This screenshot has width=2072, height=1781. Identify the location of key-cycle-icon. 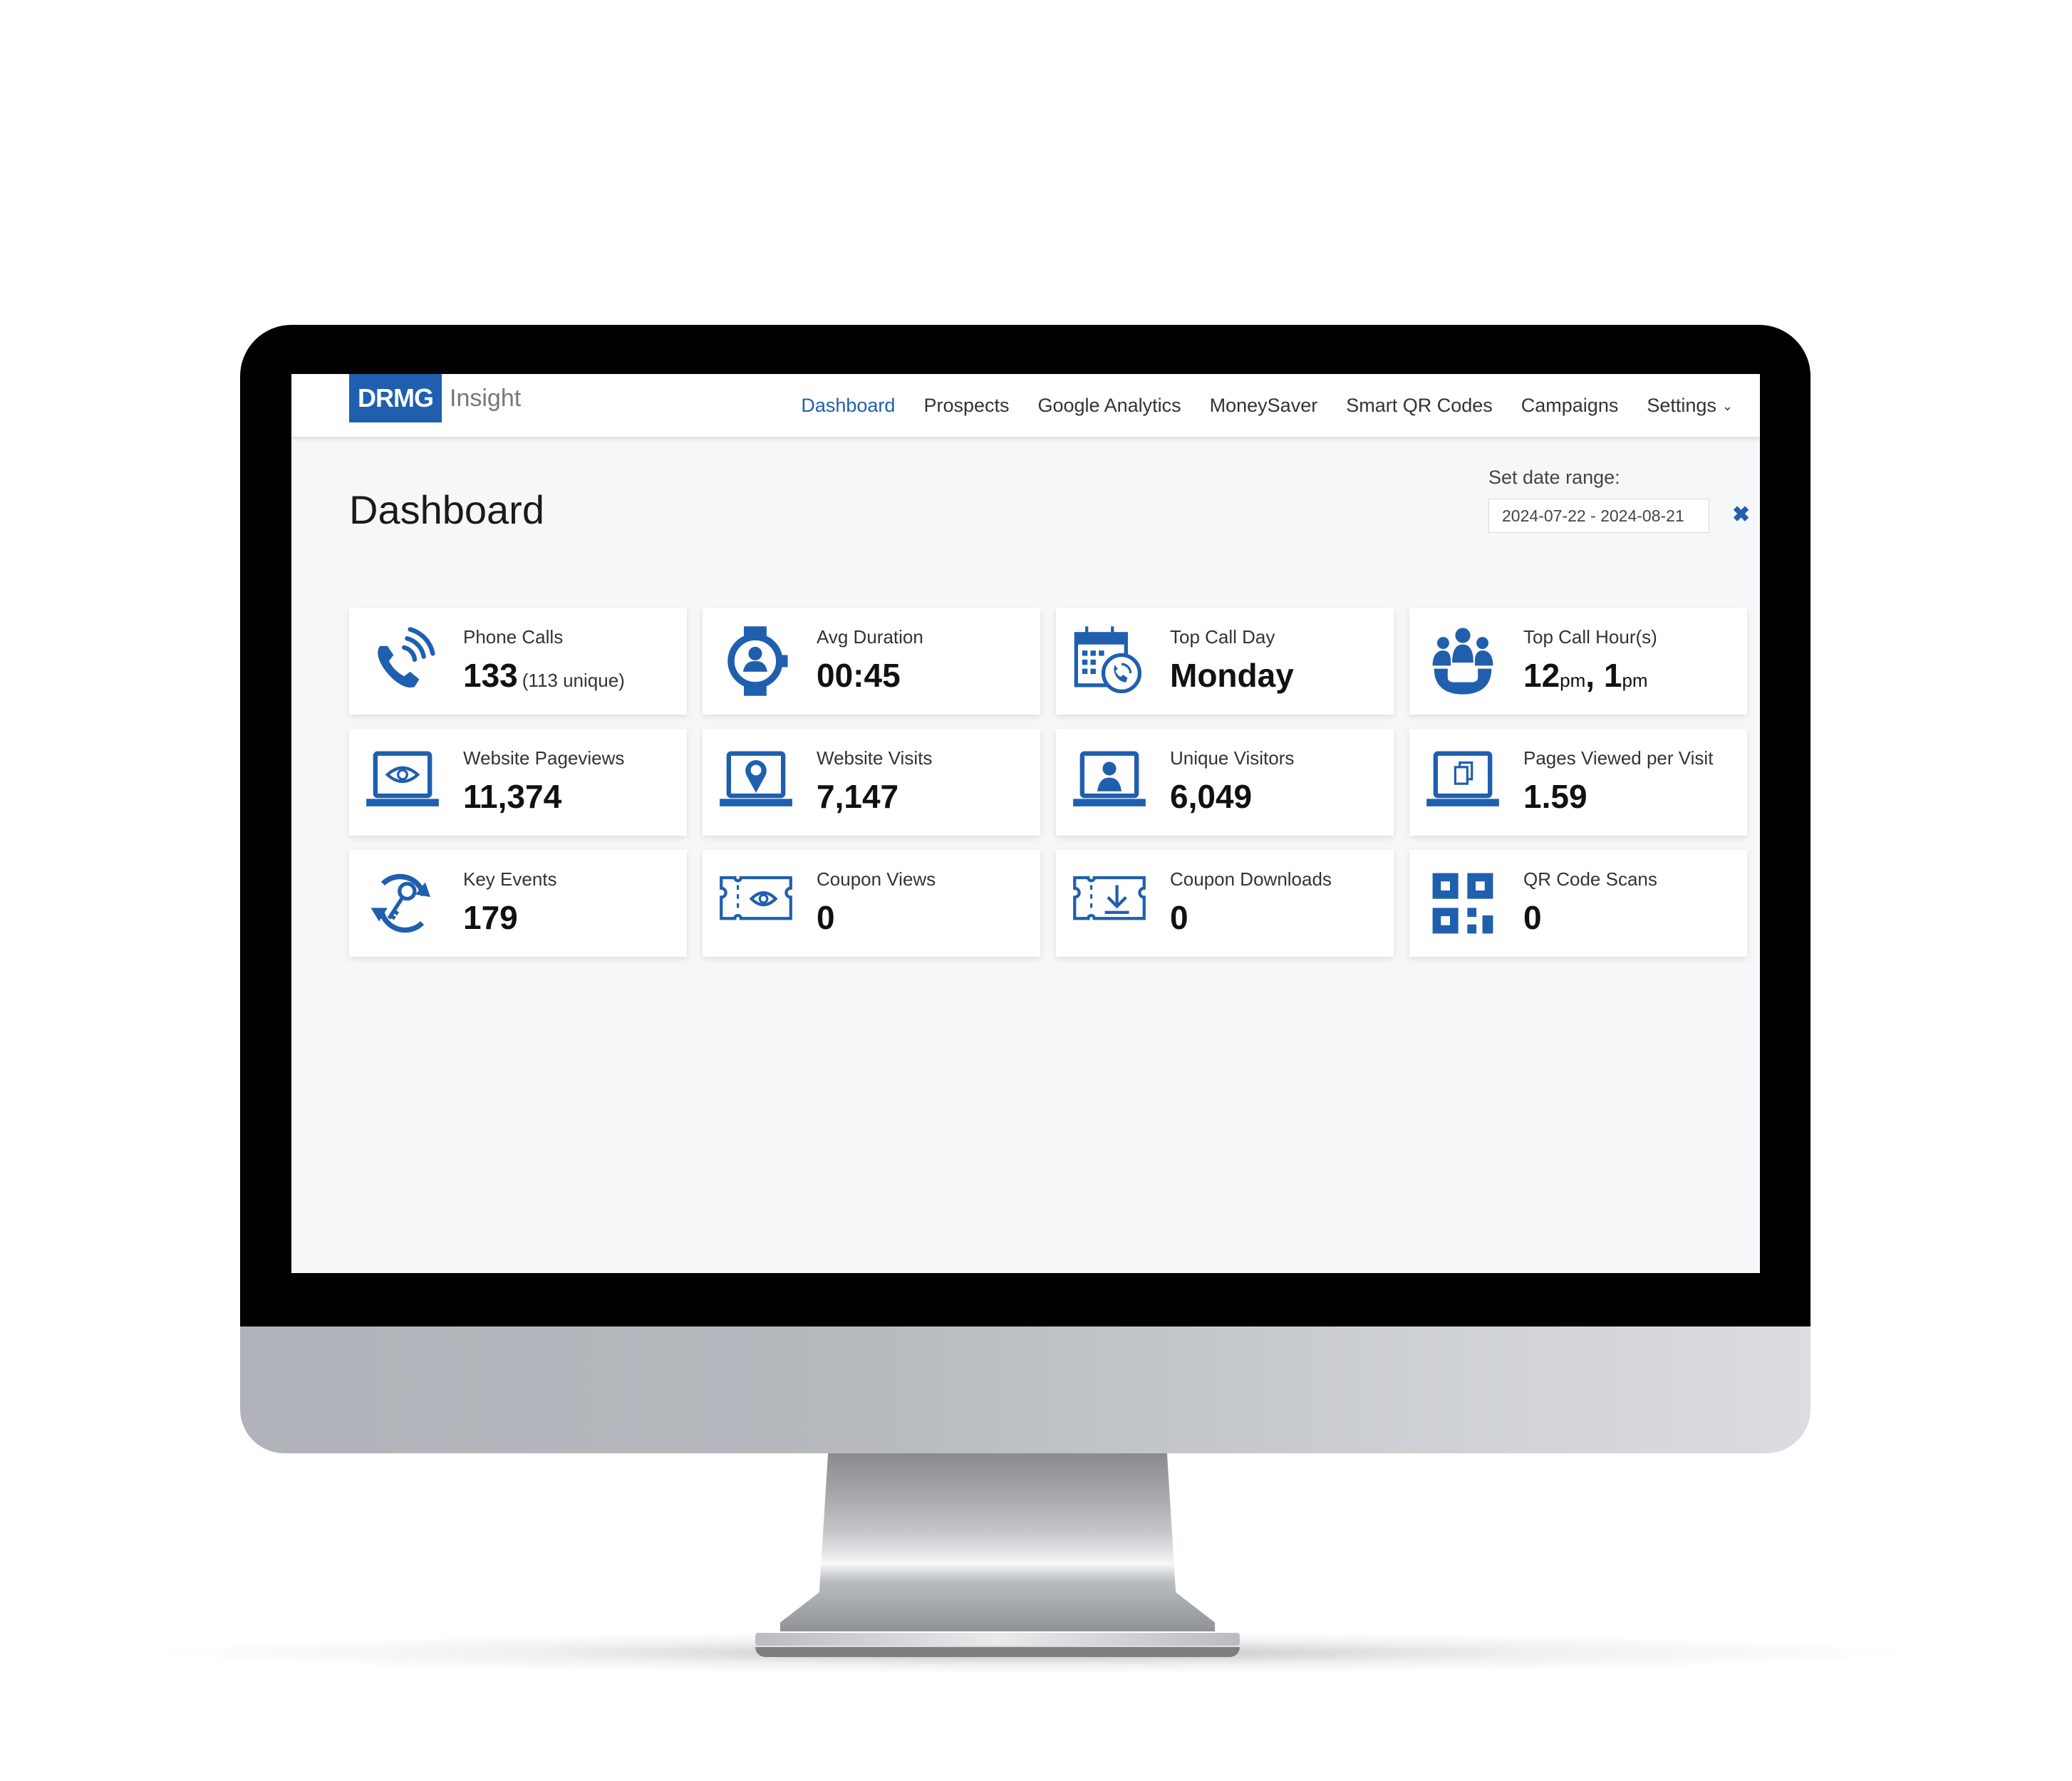
(401, 903).